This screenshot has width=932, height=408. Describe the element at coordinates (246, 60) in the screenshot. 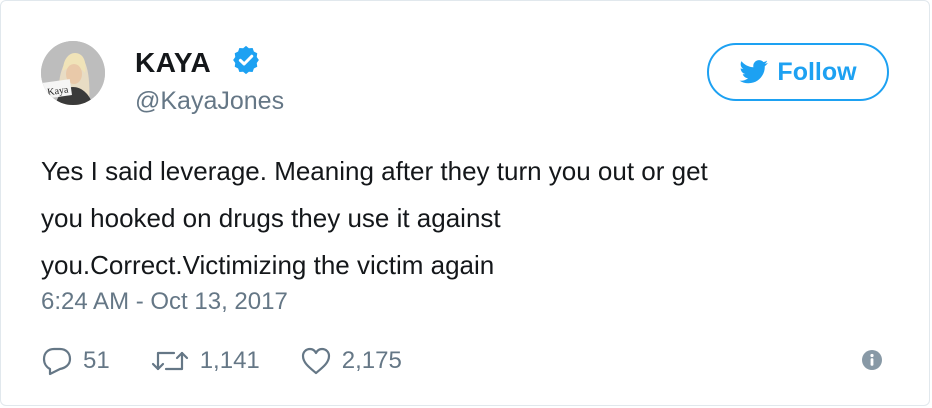

I see `verified-badge-icon` at that location.